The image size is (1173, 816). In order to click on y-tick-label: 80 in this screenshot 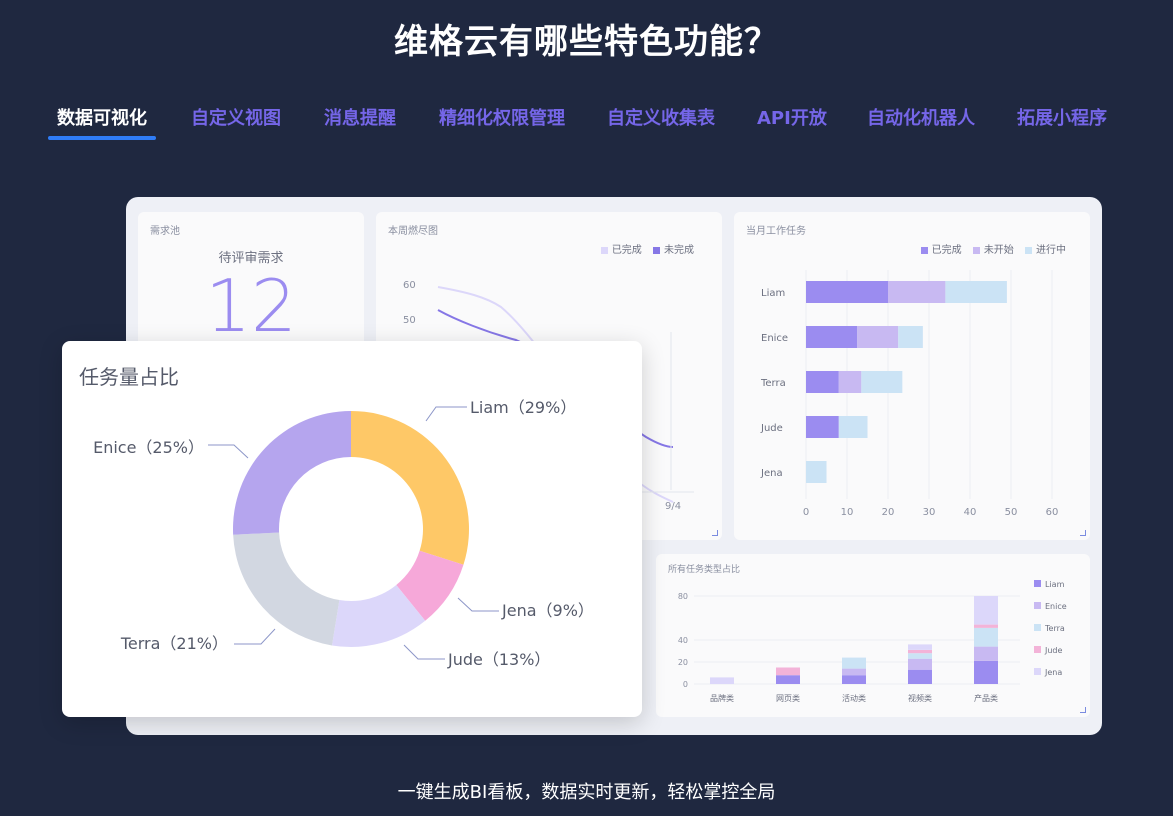, I will do `click(683, 596)`.